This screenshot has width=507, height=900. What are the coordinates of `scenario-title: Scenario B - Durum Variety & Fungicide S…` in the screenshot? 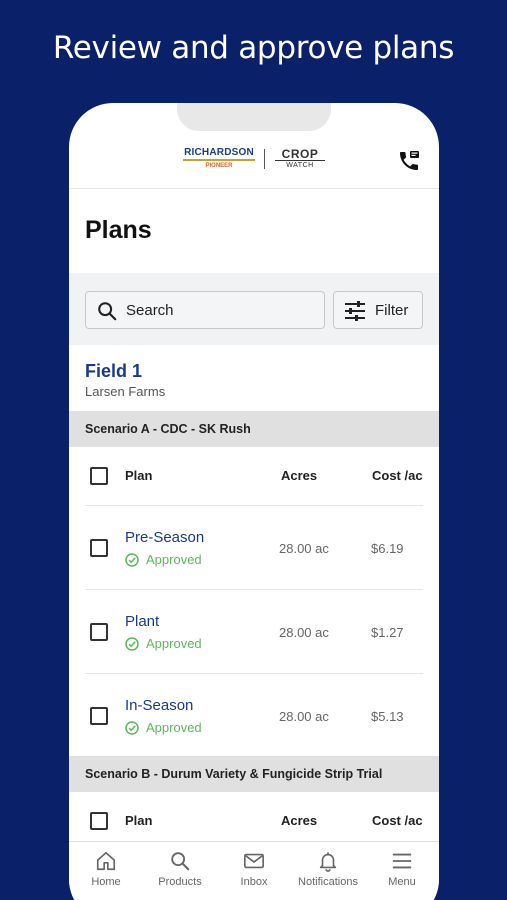 It's located at (234, 774).